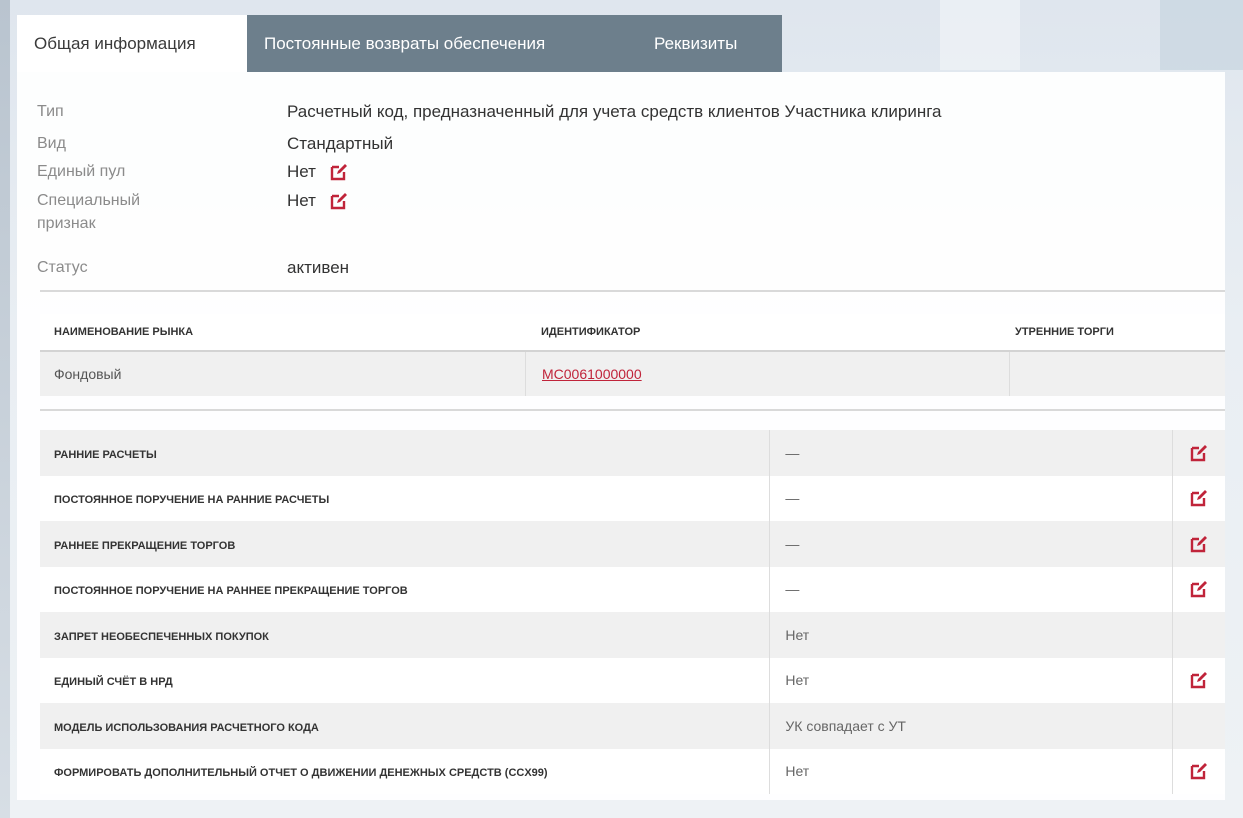  What do you see at coordinates (81, 171) in the screenshot?
I see `pool-label: Единый пул` at bounding box center [81, 171].